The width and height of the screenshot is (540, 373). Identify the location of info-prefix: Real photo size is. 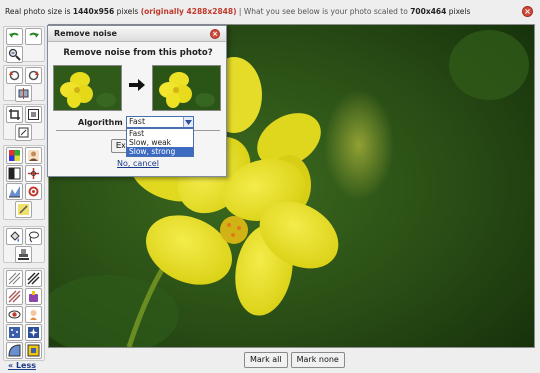
(39, 11).